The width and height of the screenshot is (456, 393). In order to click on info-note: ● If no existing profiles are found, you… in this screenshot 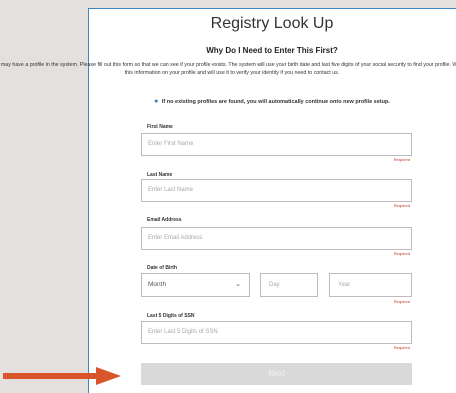, I will do `click(272, 101)`.